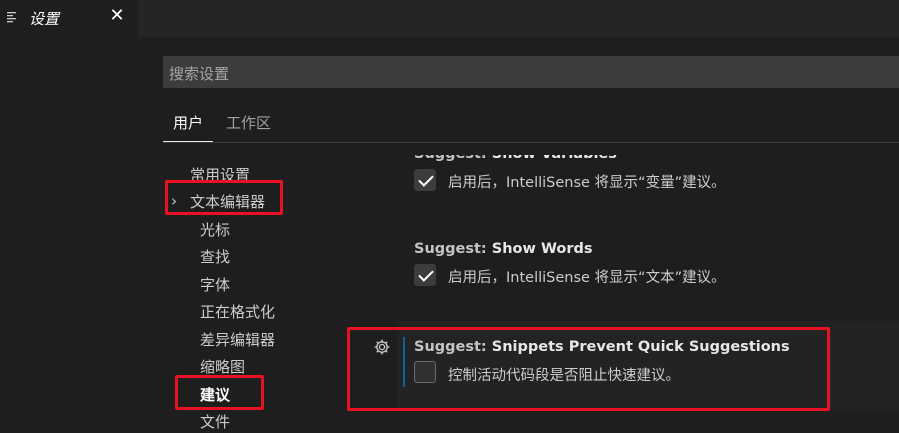 The height and width of the screenshot is (433, 899). I want to click on checkbox-show-words, so click(425, 275).